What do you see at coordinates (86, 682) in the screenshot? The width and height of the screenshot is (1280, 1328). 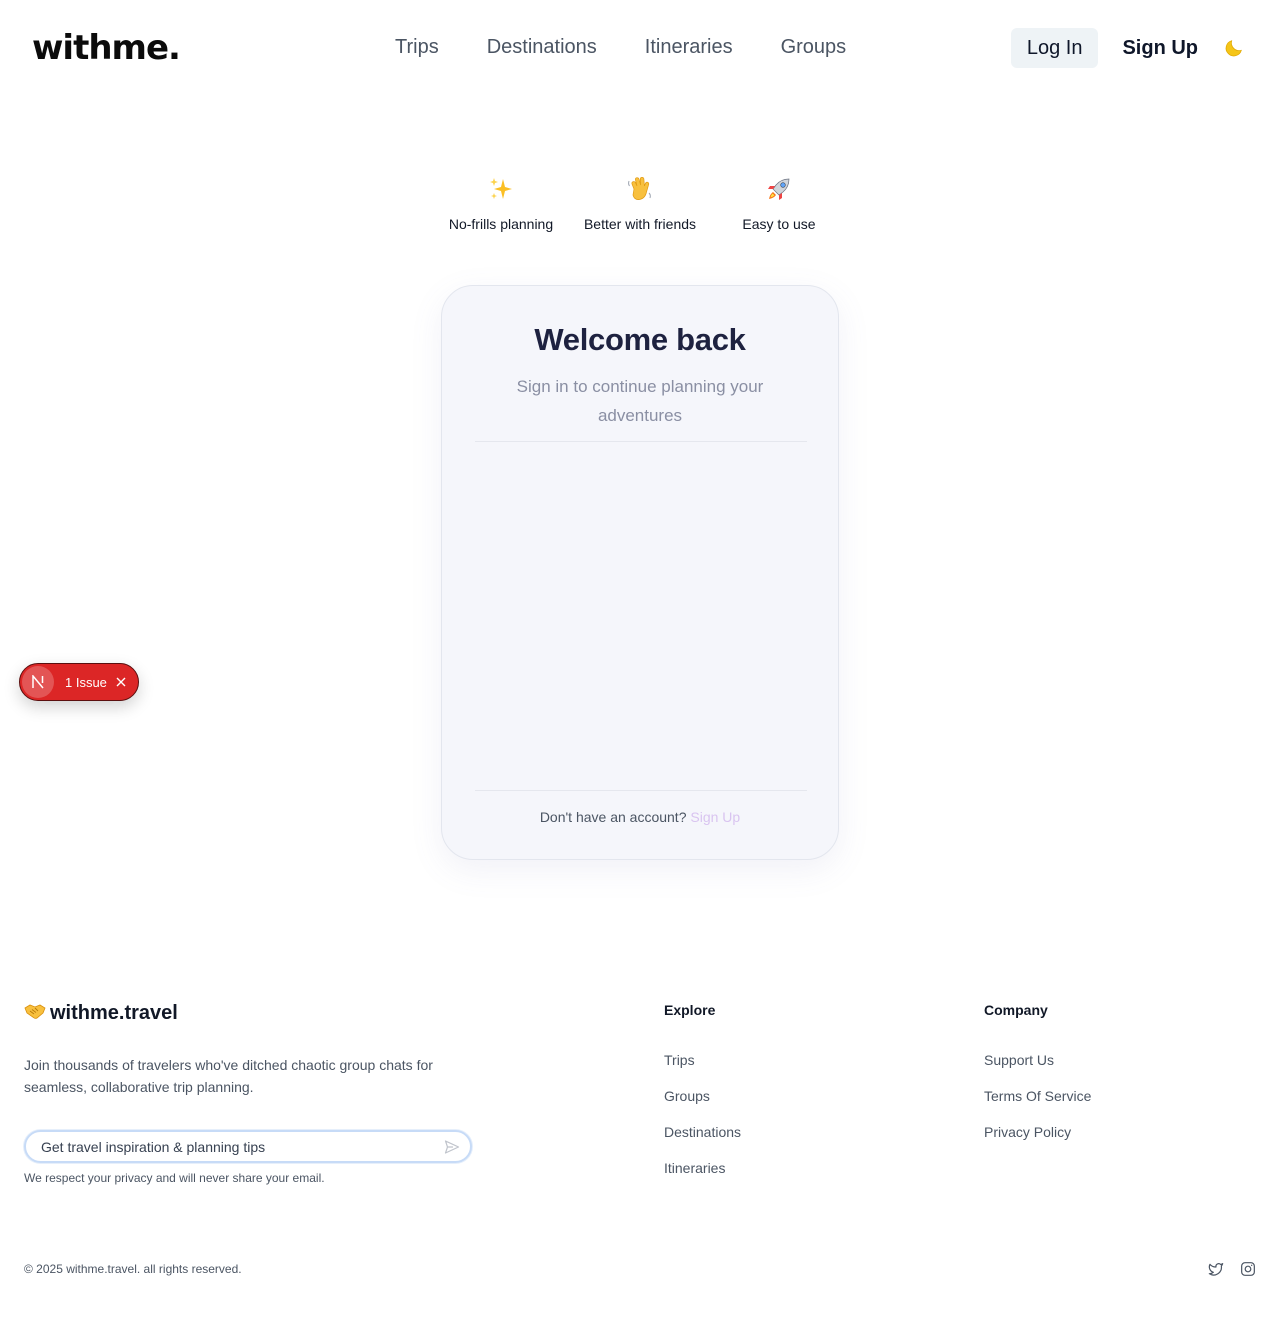 I see `issues-count: 1 Issue` at bounding box center [86, 682].